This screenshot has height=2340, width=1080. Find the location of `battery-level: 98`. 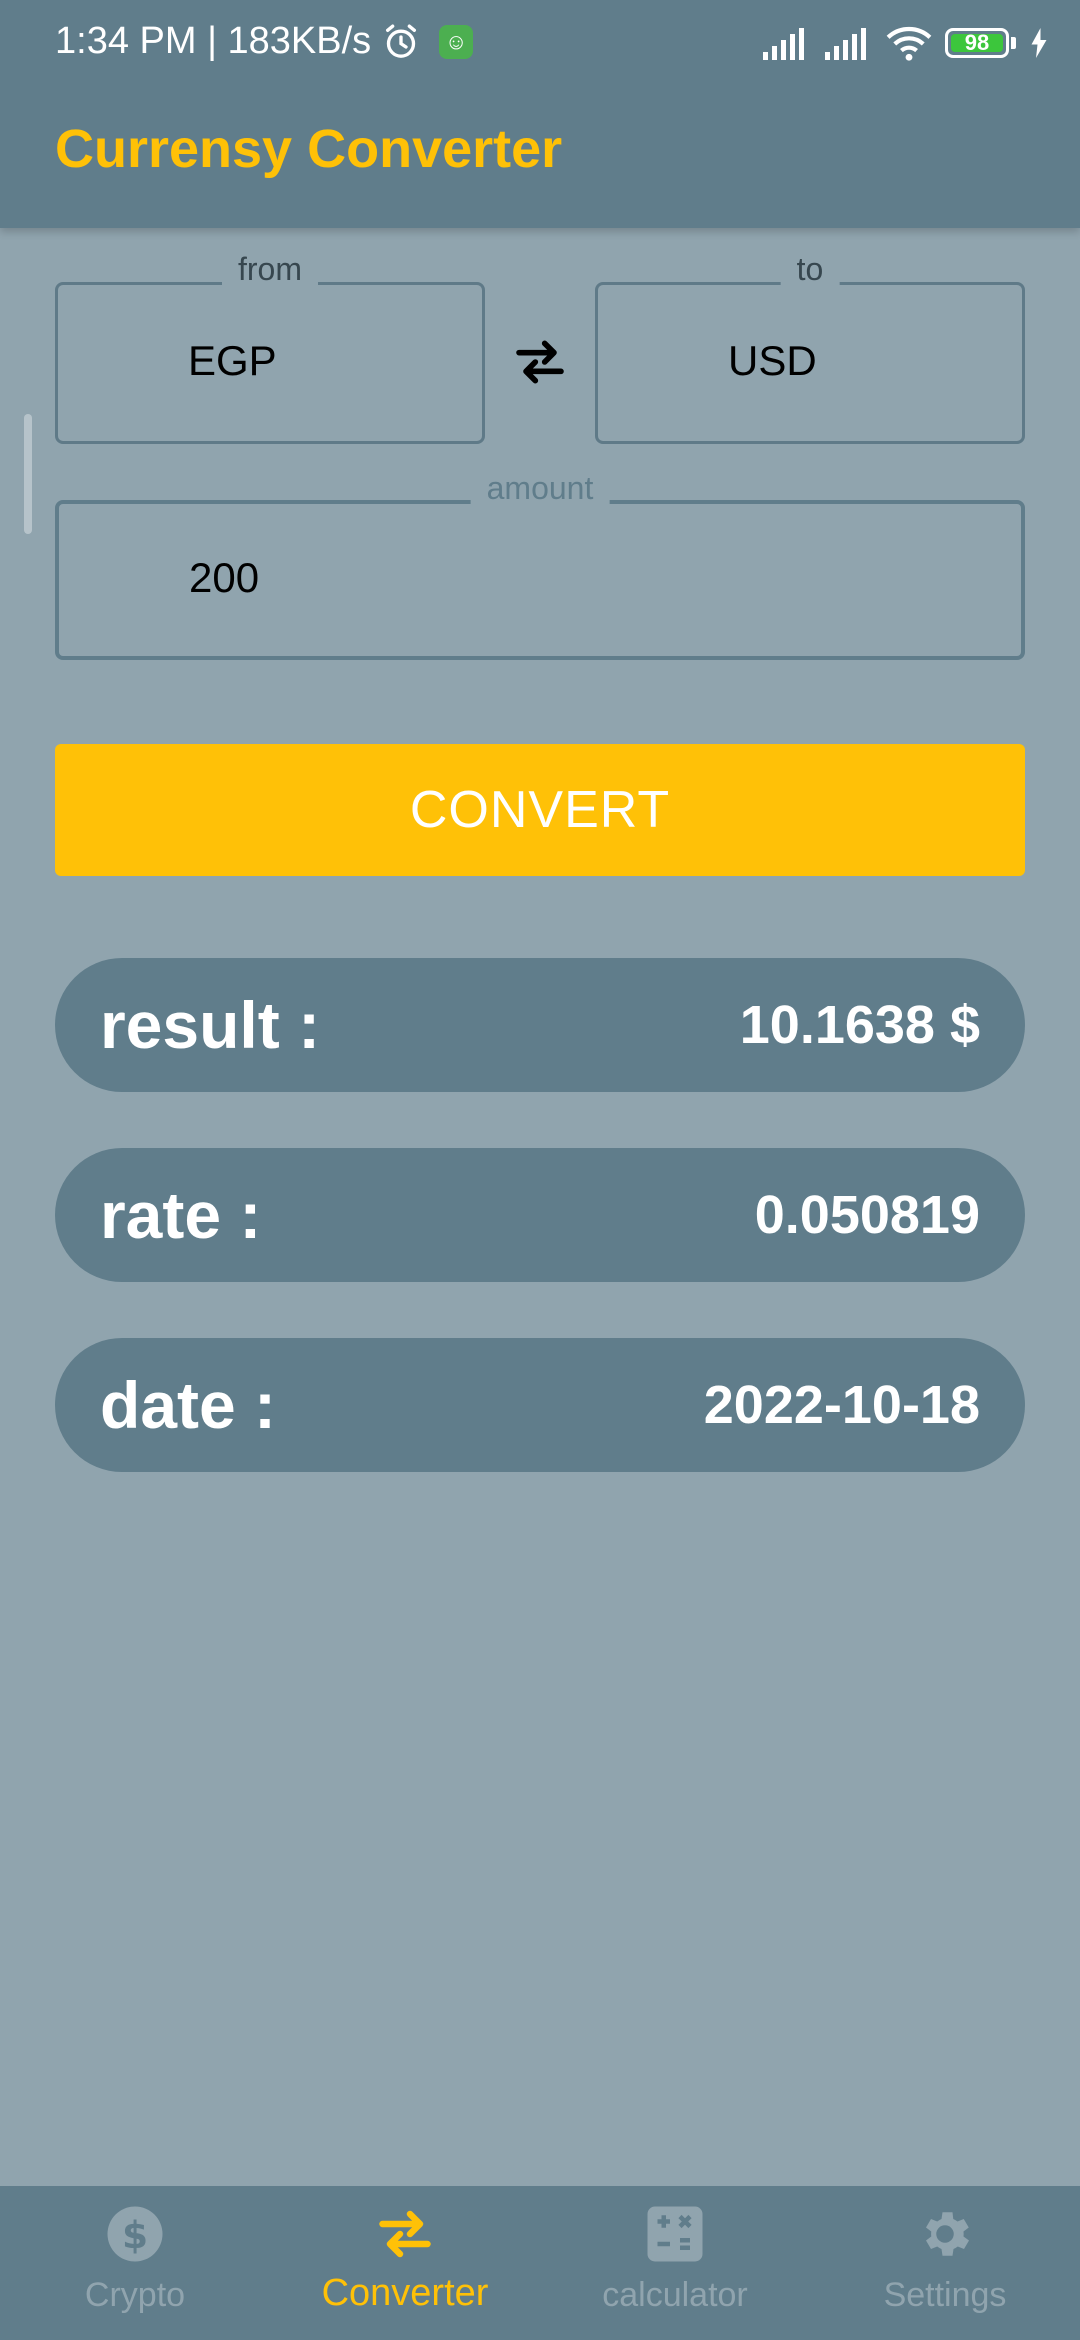

battery-level: 98 is located at coordinates (977, 42).